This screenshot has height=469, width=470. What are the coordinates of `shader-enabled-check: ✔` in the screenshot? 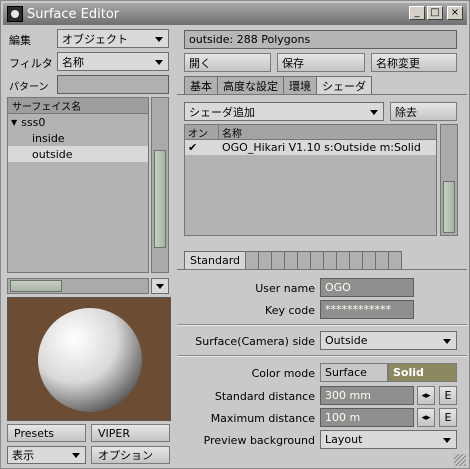 It's located at (202, 147).